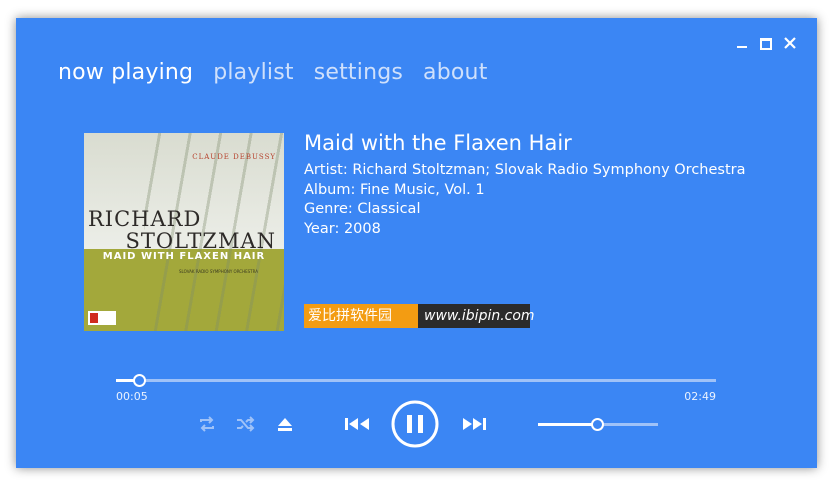 This screenshot has width=833, height=487. What do you see at coordinates (476, 316) in the screenshot?
I see `watermark-url: www.ibipin.com` at bounding box center [476, 316].